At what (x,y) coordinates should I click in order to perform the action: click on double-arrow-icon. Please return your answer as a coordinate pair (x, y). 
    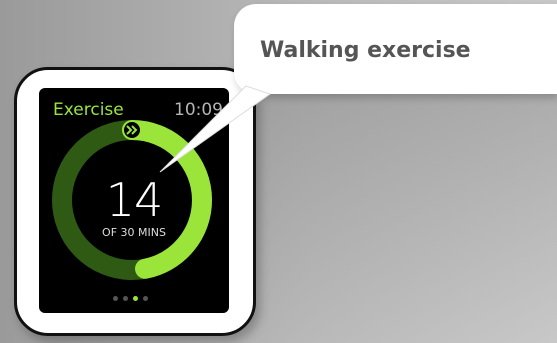
    Looking at the image, I should click on (132, 130).